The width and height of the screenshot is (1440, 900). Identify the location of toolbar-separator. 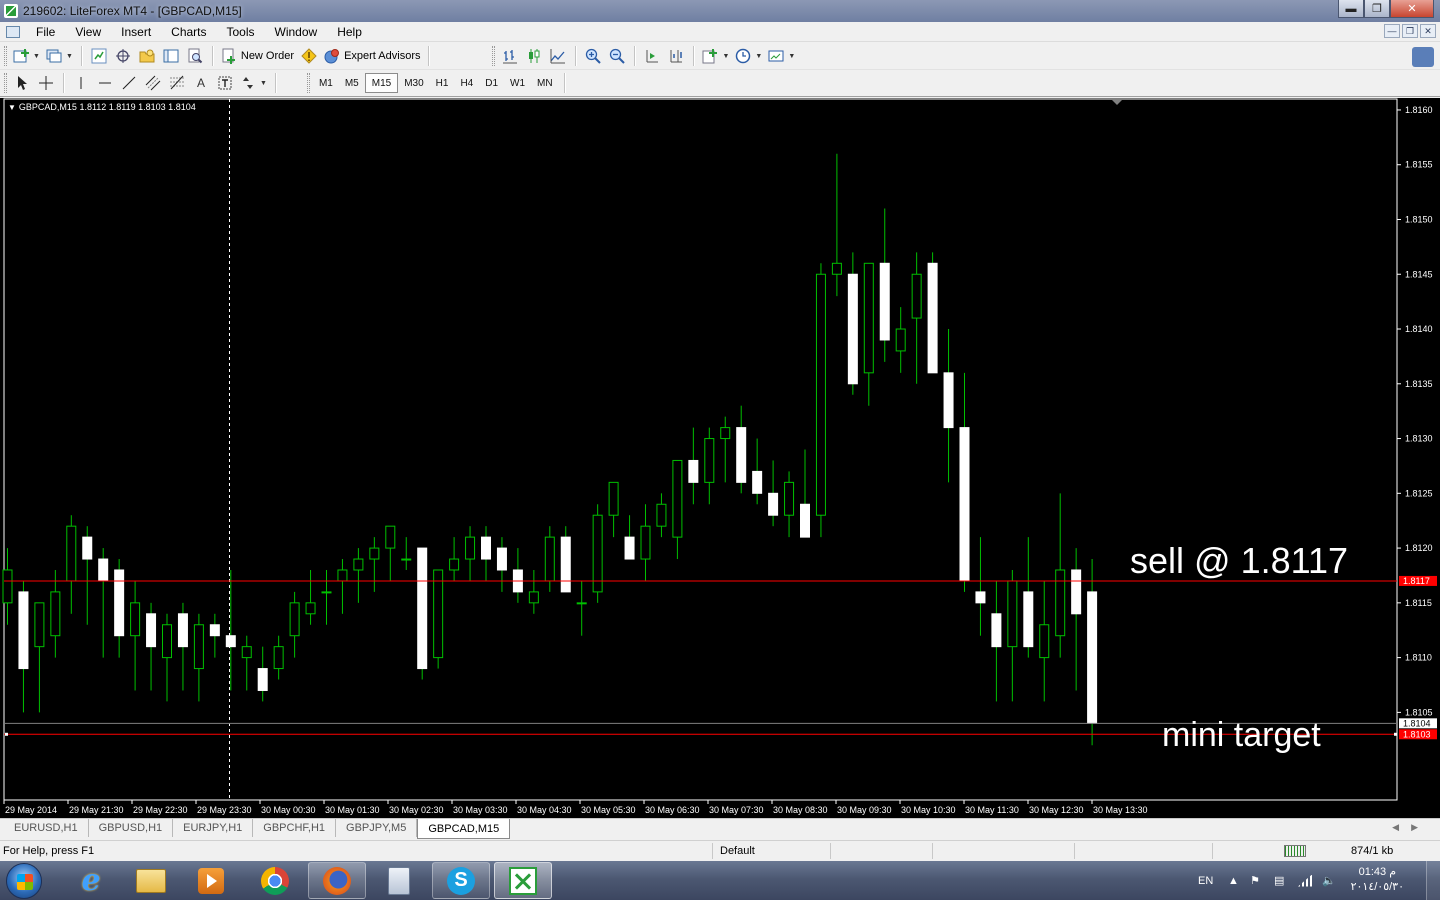
(429, 56).